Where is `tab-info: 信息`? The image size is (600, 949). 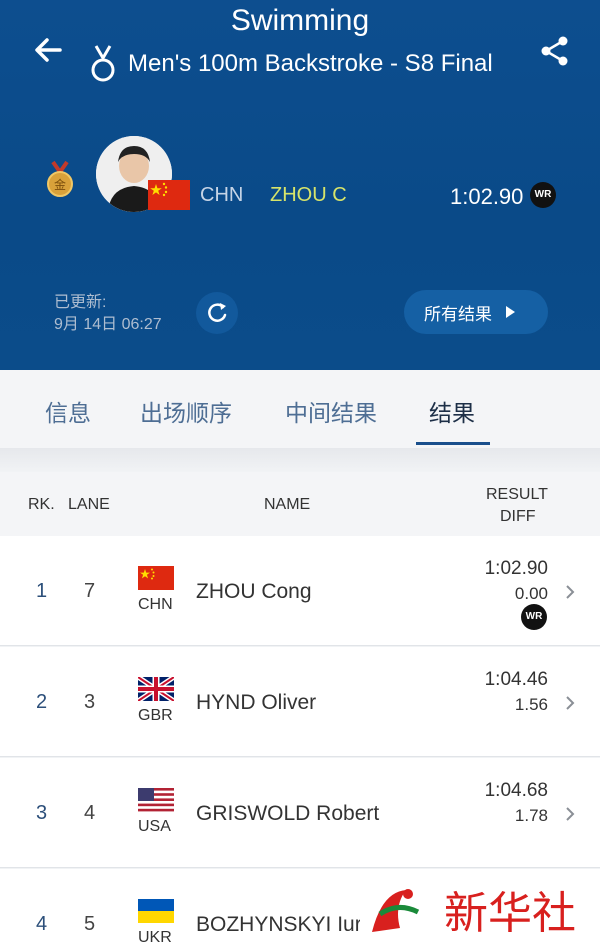
tab-info: 信息 is located at coordinates (68, 411).